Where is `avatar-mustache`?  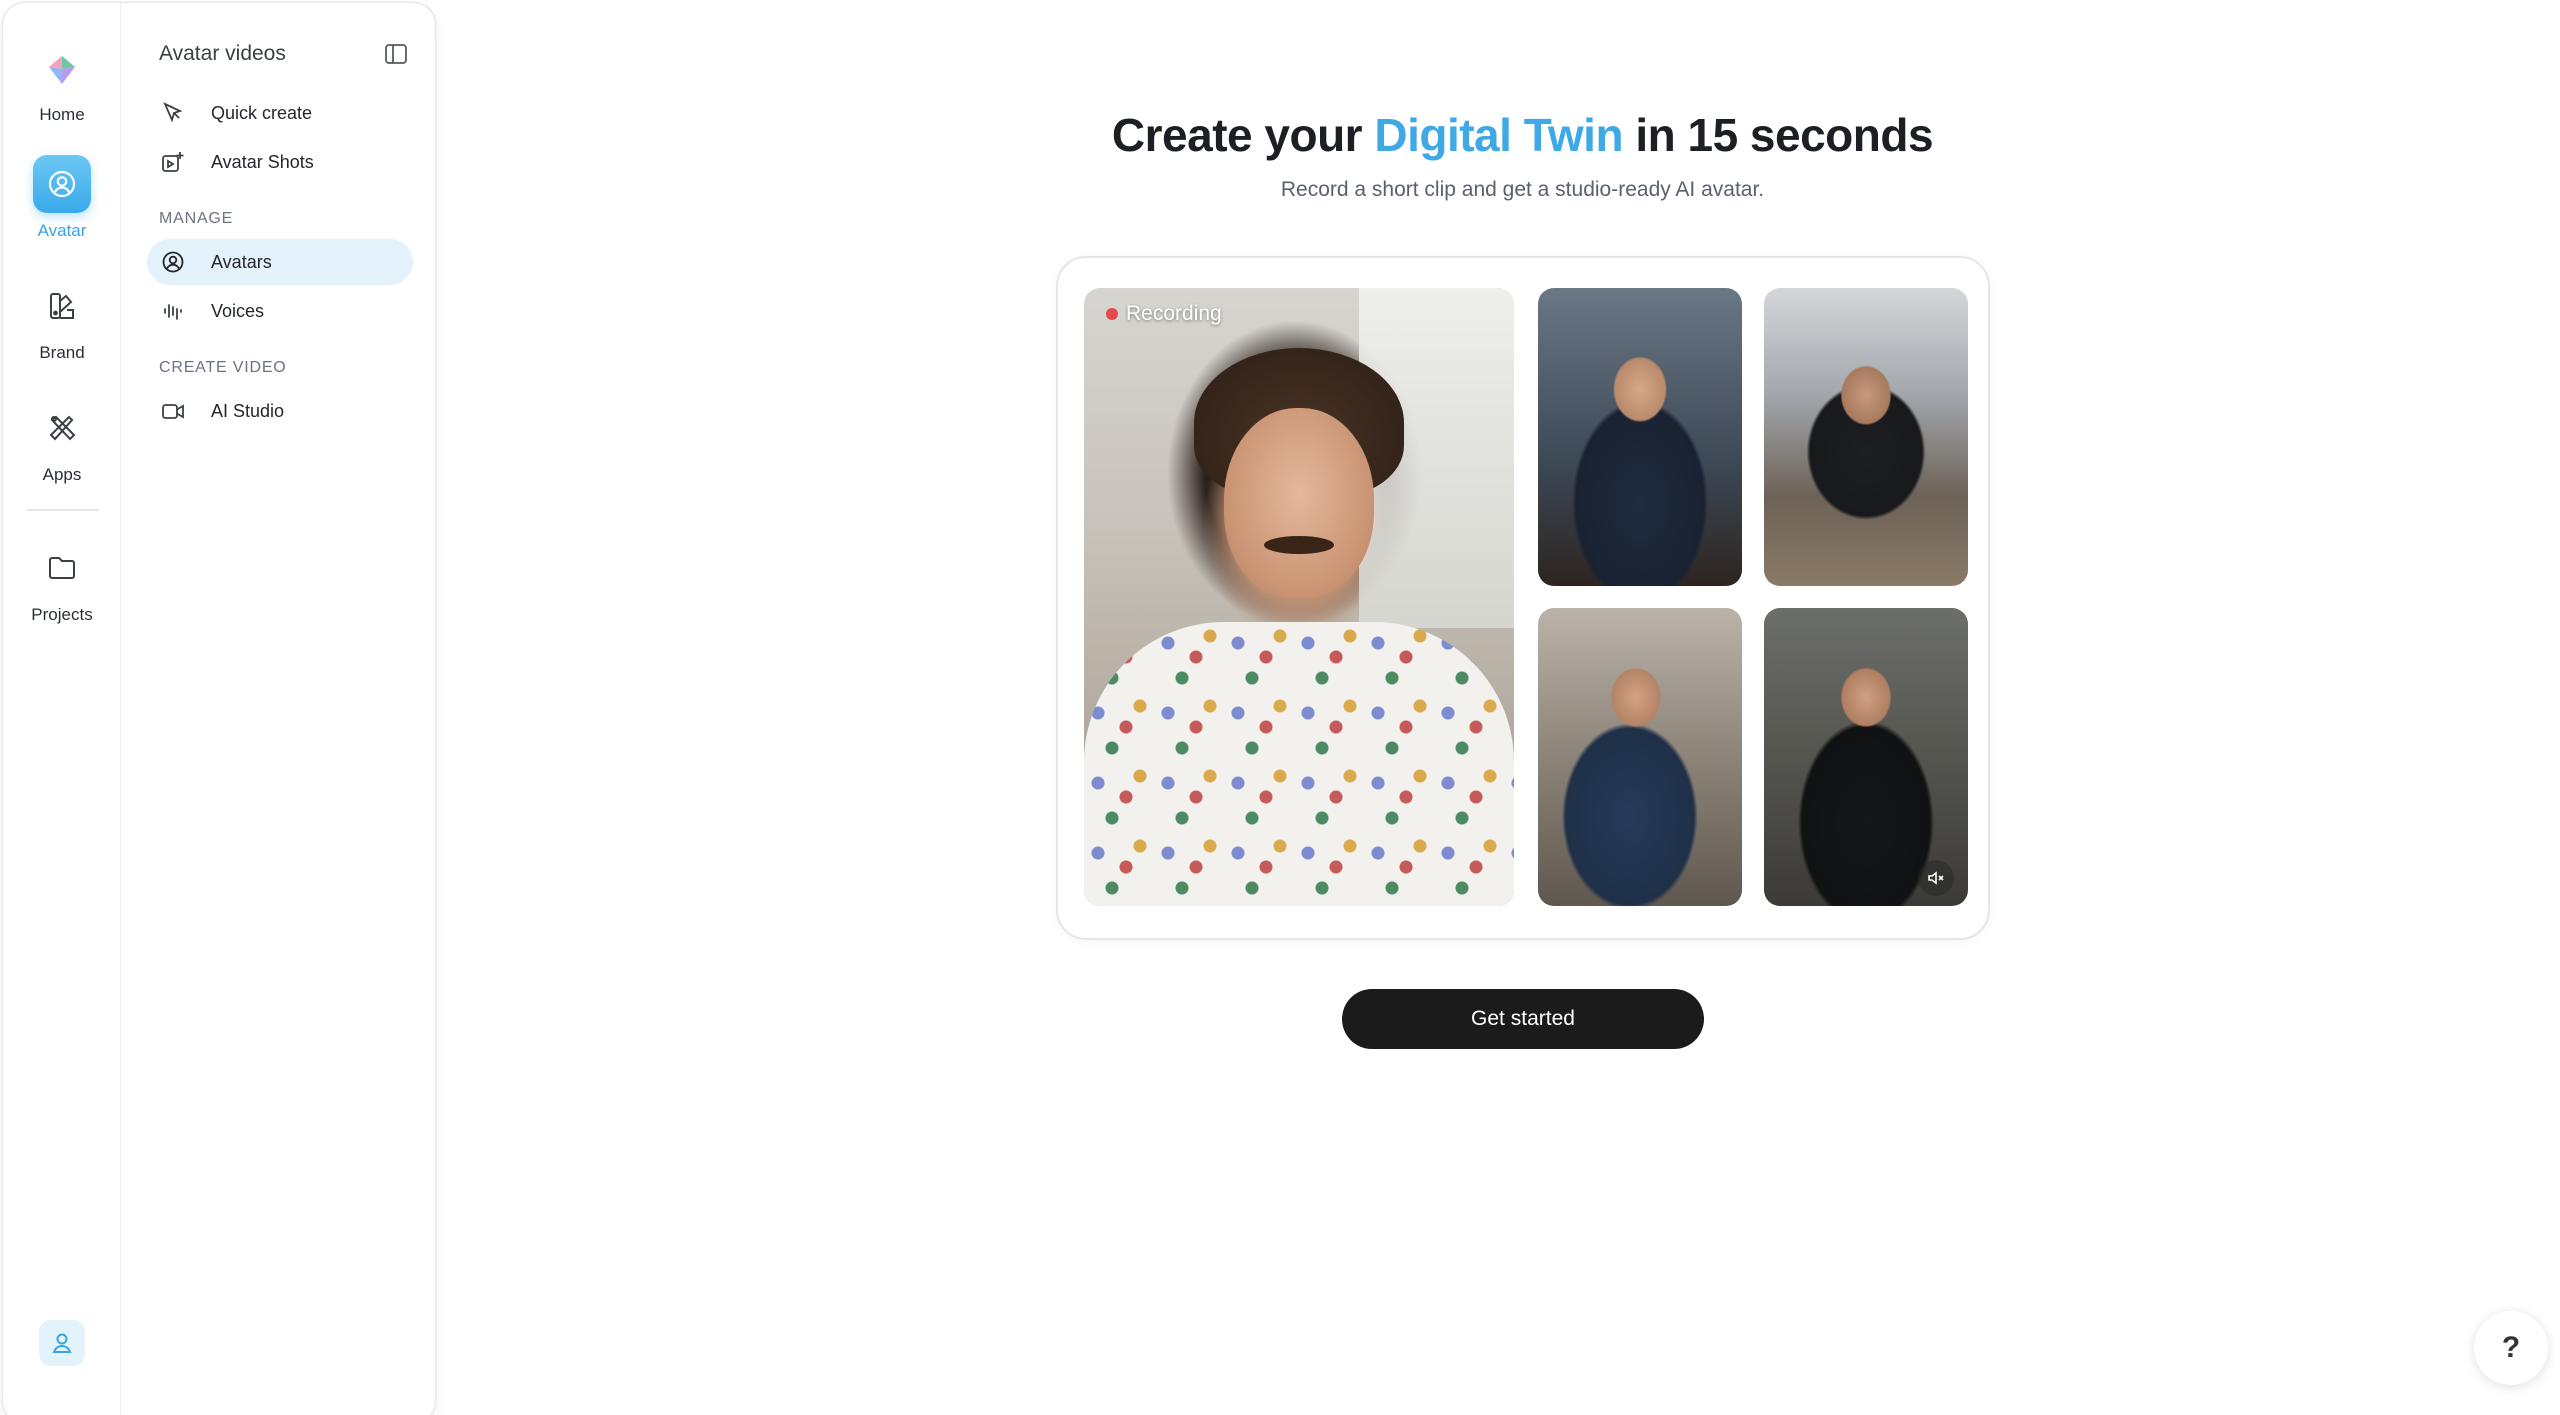
avatar-mustache is located at coordinates (1299, 545).